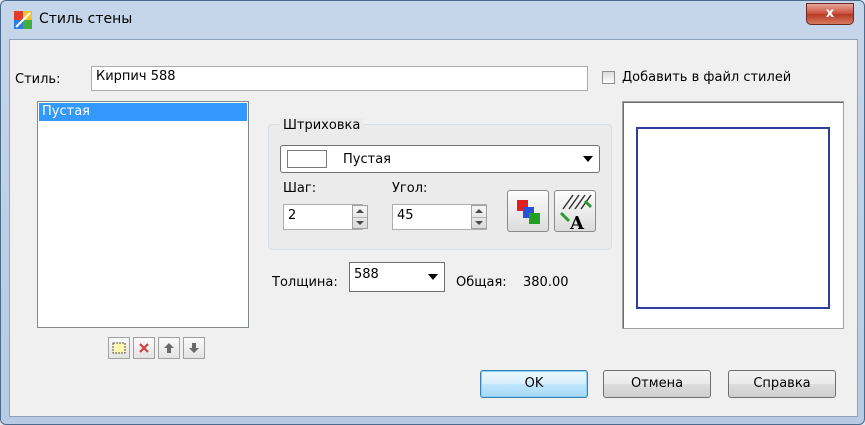  Describe the element at coordinates (733, 218) in the screenshot. I see `preview-wall-outline` at that location.